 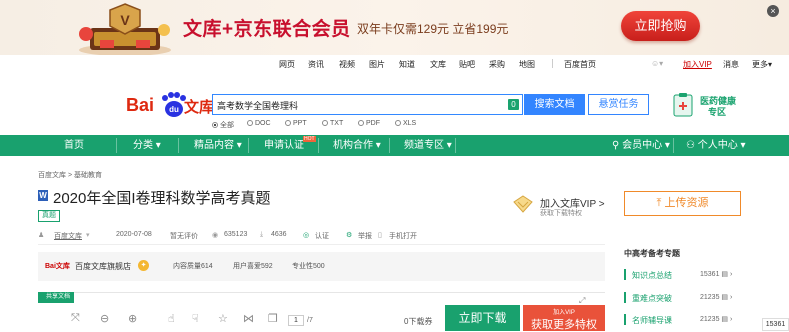 What do you see at coordinates (322, 236) in the screenshot?
I see `verified-label: 认证` at bounding box center [322, 236].